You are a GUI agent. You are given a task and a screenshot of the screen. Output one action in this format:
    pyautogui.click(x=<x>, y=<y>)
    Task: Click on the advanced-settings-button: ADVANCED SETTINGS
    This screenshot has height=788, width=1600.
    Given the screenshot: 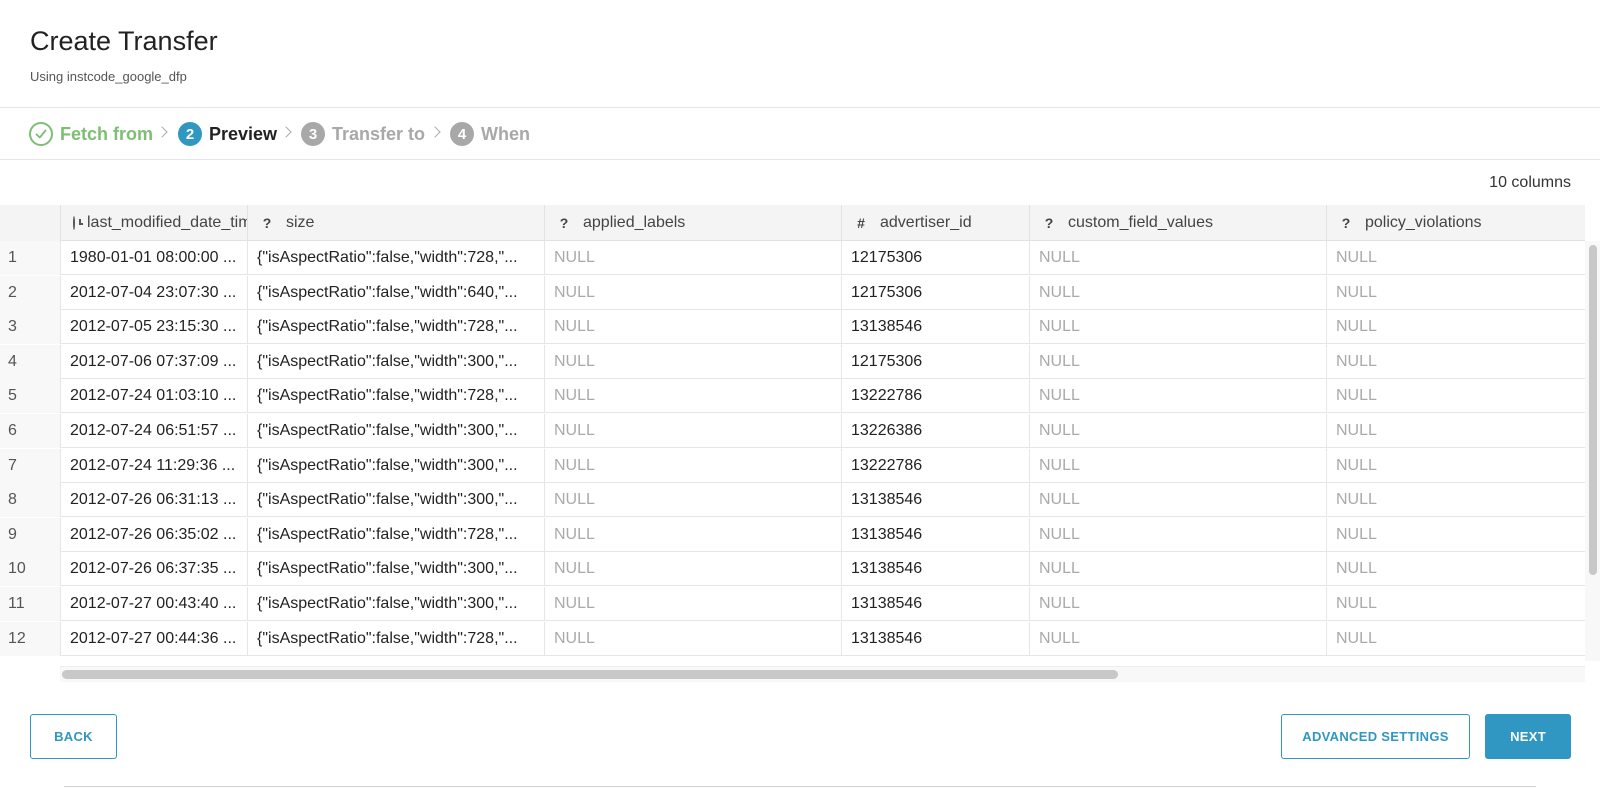 What is the action you would take?
    pyautogui.click(x=1375, y=736)
    